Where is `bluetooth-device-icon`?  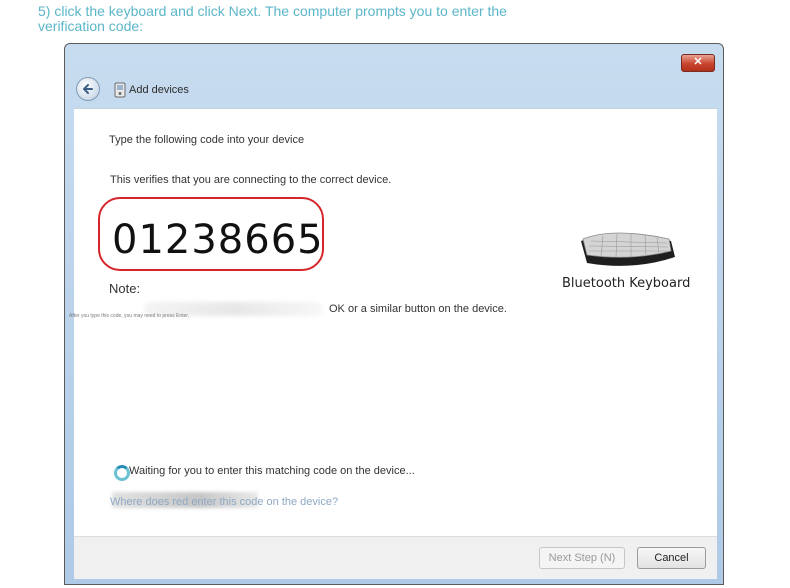
bluetooth-device-icon is located at coordinates (120, 90).